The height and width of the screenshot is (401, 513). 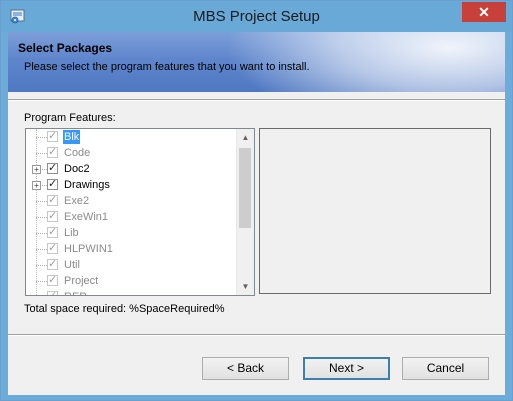 I want to click on feature-label: Exe2, so click(x=77, y=201).